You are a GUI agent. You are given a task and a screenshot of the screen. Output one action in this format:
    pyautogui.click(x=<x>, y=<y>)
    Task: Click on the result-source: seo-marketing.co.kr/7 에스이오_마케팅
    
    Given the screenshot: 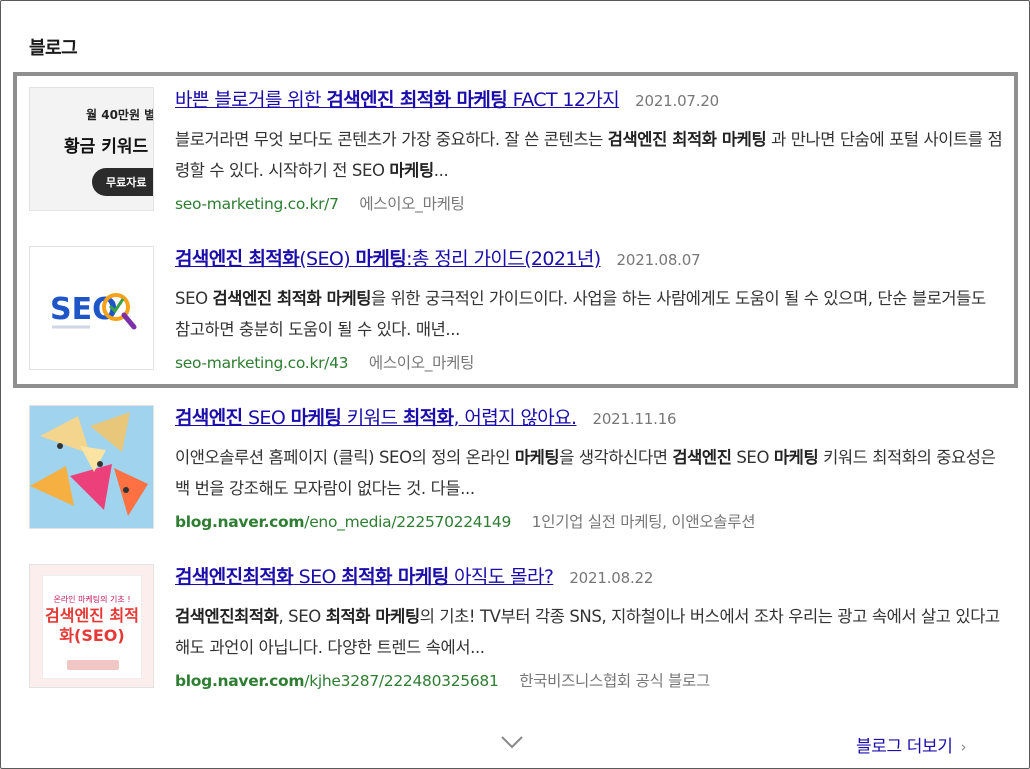 What is the action you would take?
    pyautogui.click(x=320, y=203)
    